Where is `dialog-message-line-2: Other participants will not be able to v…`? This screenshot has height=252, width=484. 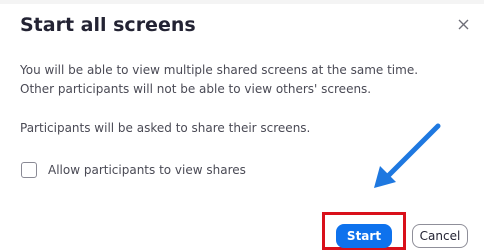 dialog-message-line-2: Other participants will not be able to v… is located at coordinates (196, 89).